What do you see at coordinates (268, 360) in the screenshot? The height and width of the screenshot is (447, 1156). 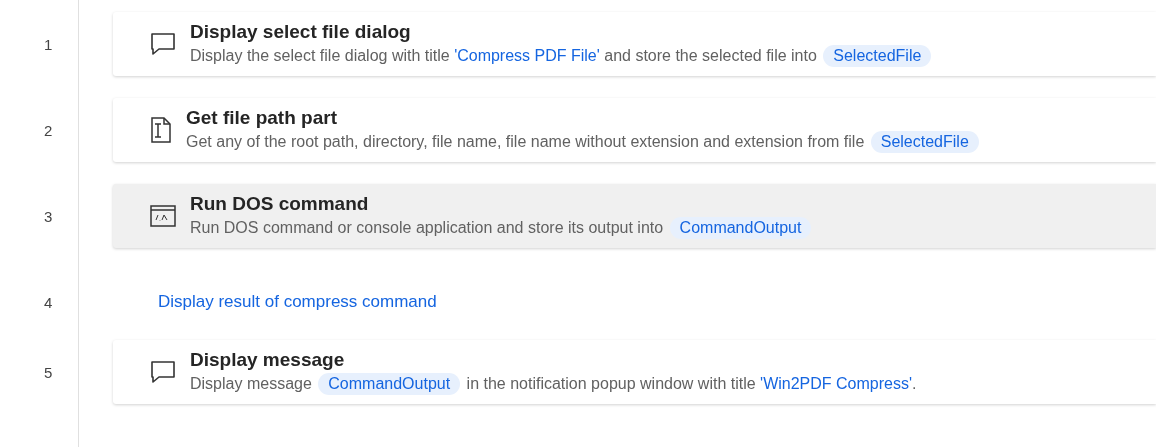 I see `action-title: Display message` at bounding box center [268, 360].